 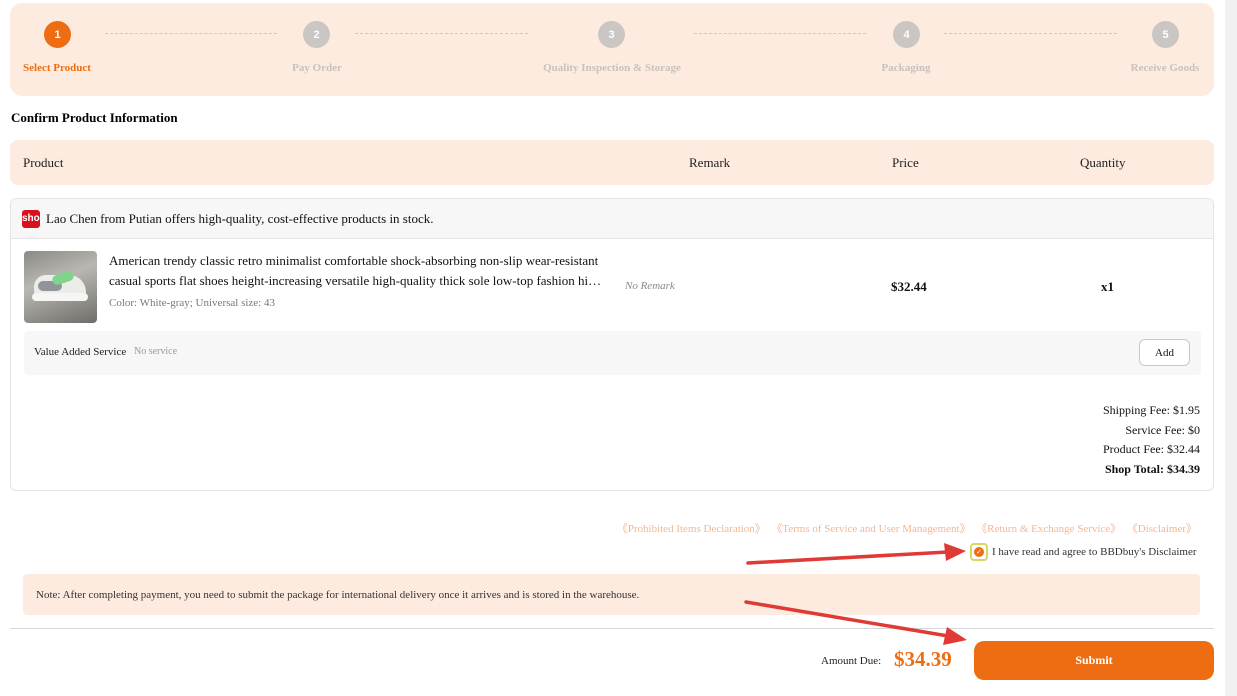 I want to click on step-2-label: Pay Order, so click(x=317, y=68).